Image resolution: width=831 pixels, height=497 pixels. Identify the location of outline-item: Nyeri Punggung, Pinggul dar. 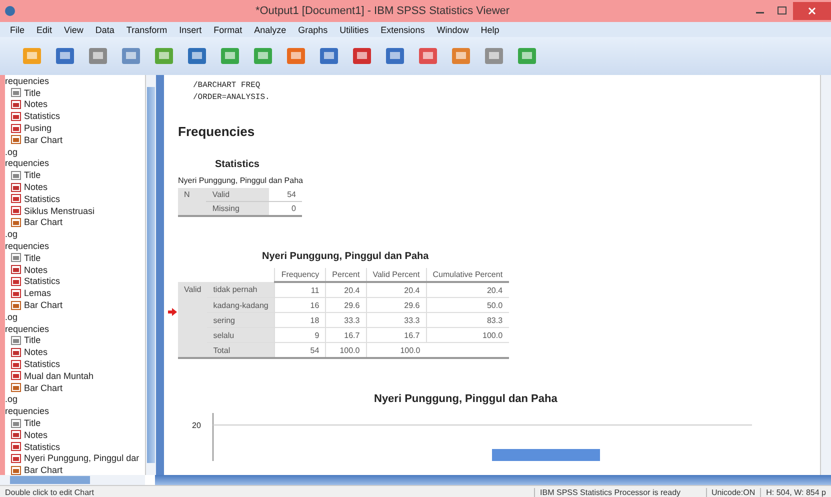
(82, 458).